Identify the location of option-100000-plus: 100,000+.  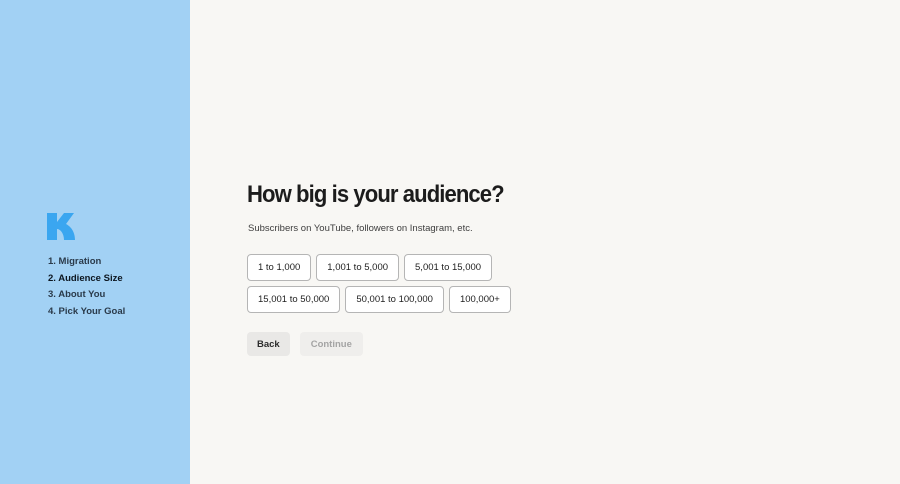
(479, 299).